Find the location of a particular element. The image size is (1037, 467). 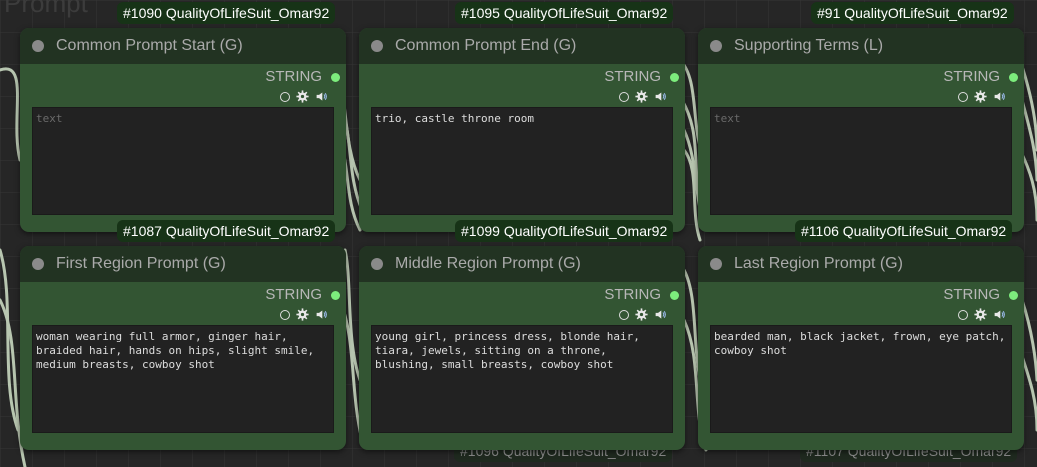

node-id-badge: #1106 QualityOfLifeSuit_Omar92 is located at coordinates (904, 231).